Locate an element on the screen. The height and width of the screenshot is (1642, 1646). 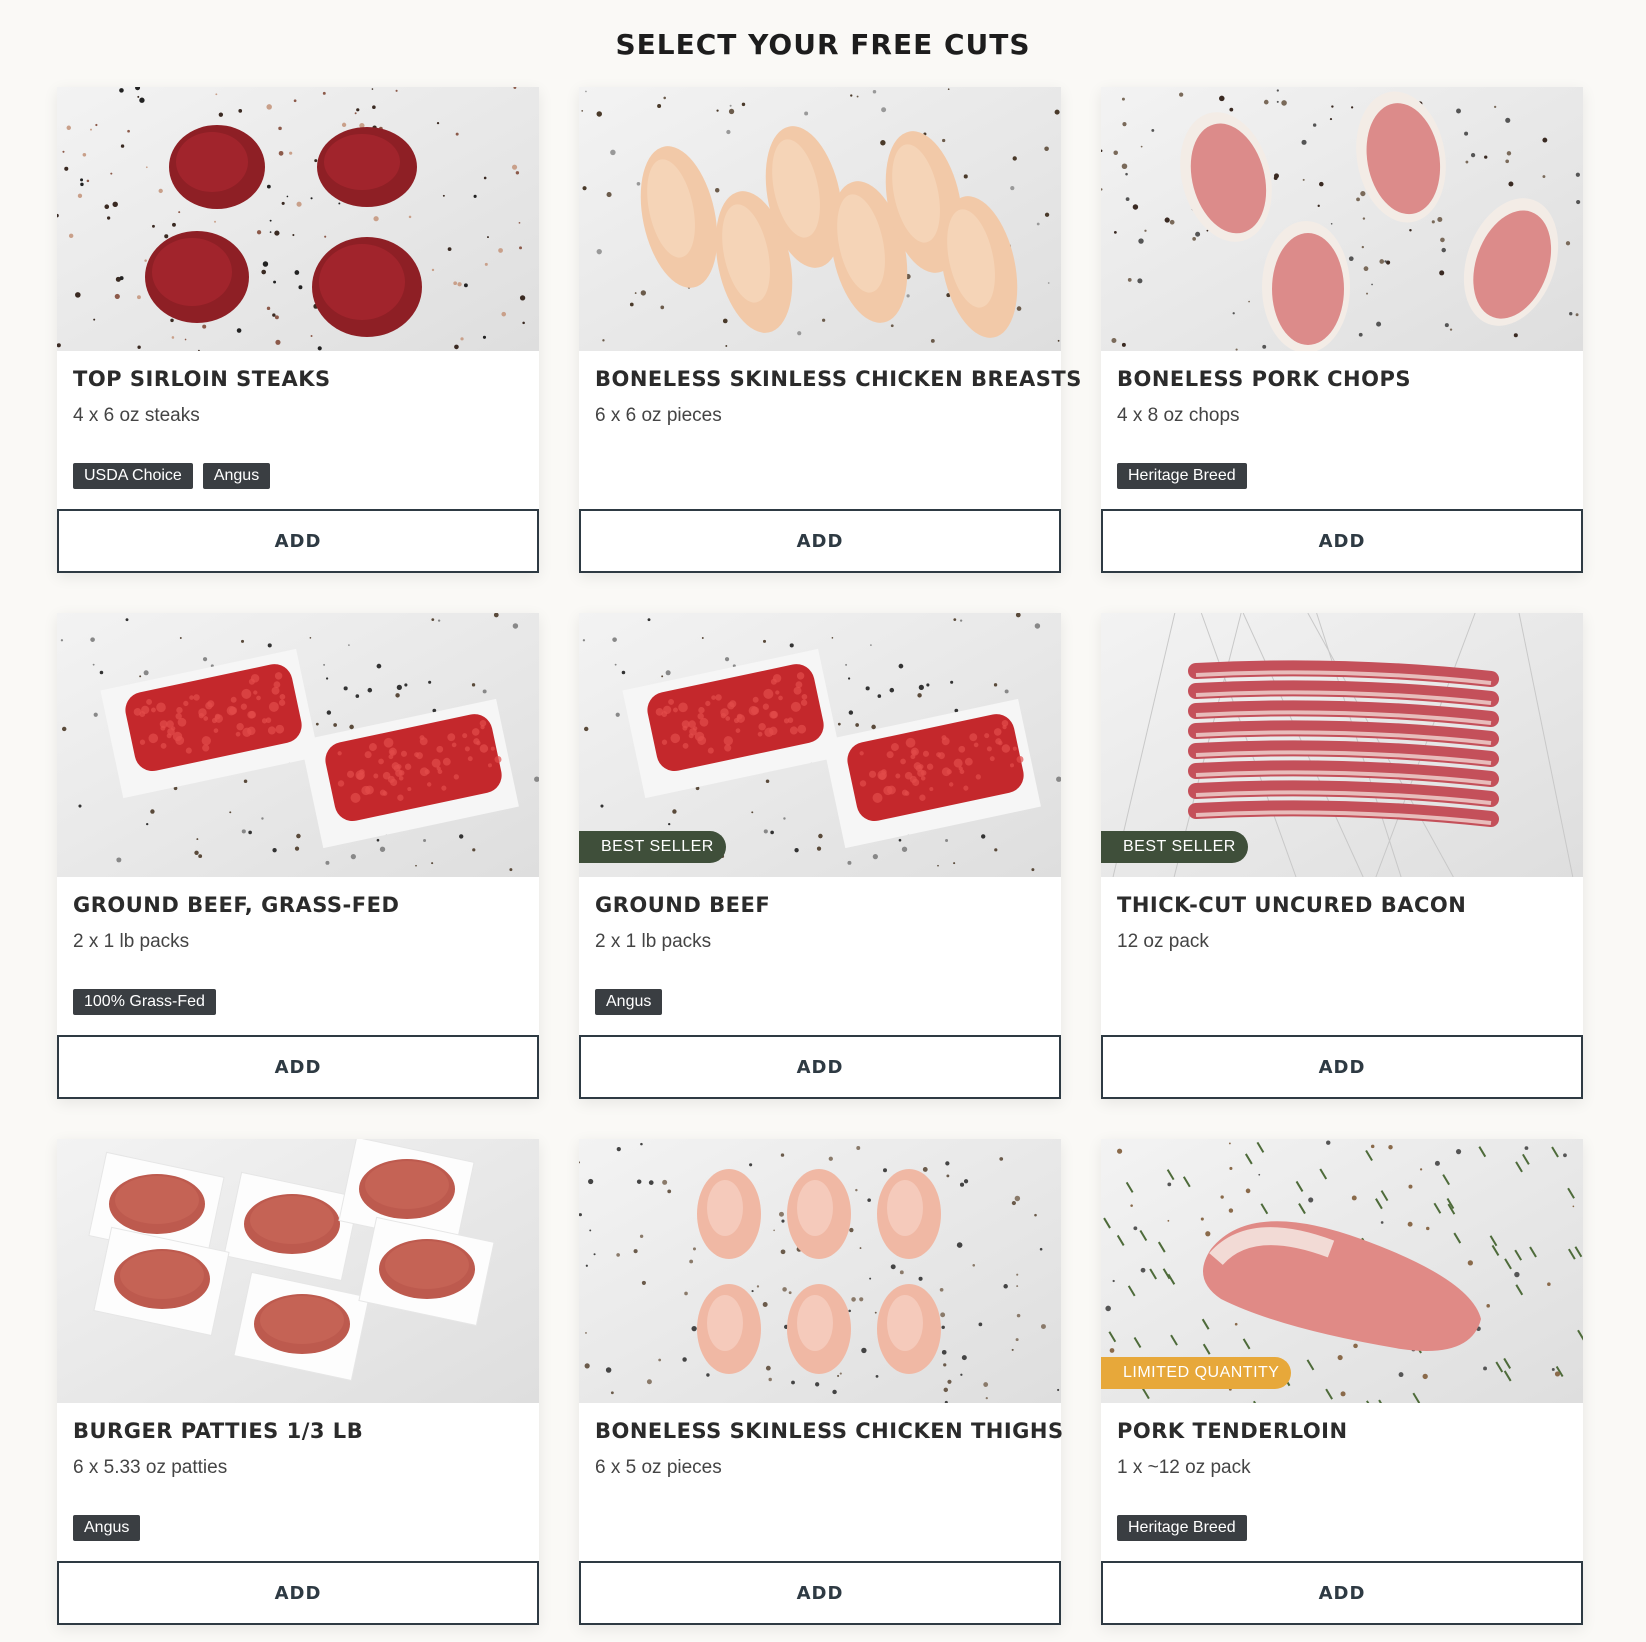
product-badge: 100% Grass-Fed is located at coordinates (144, 1002).